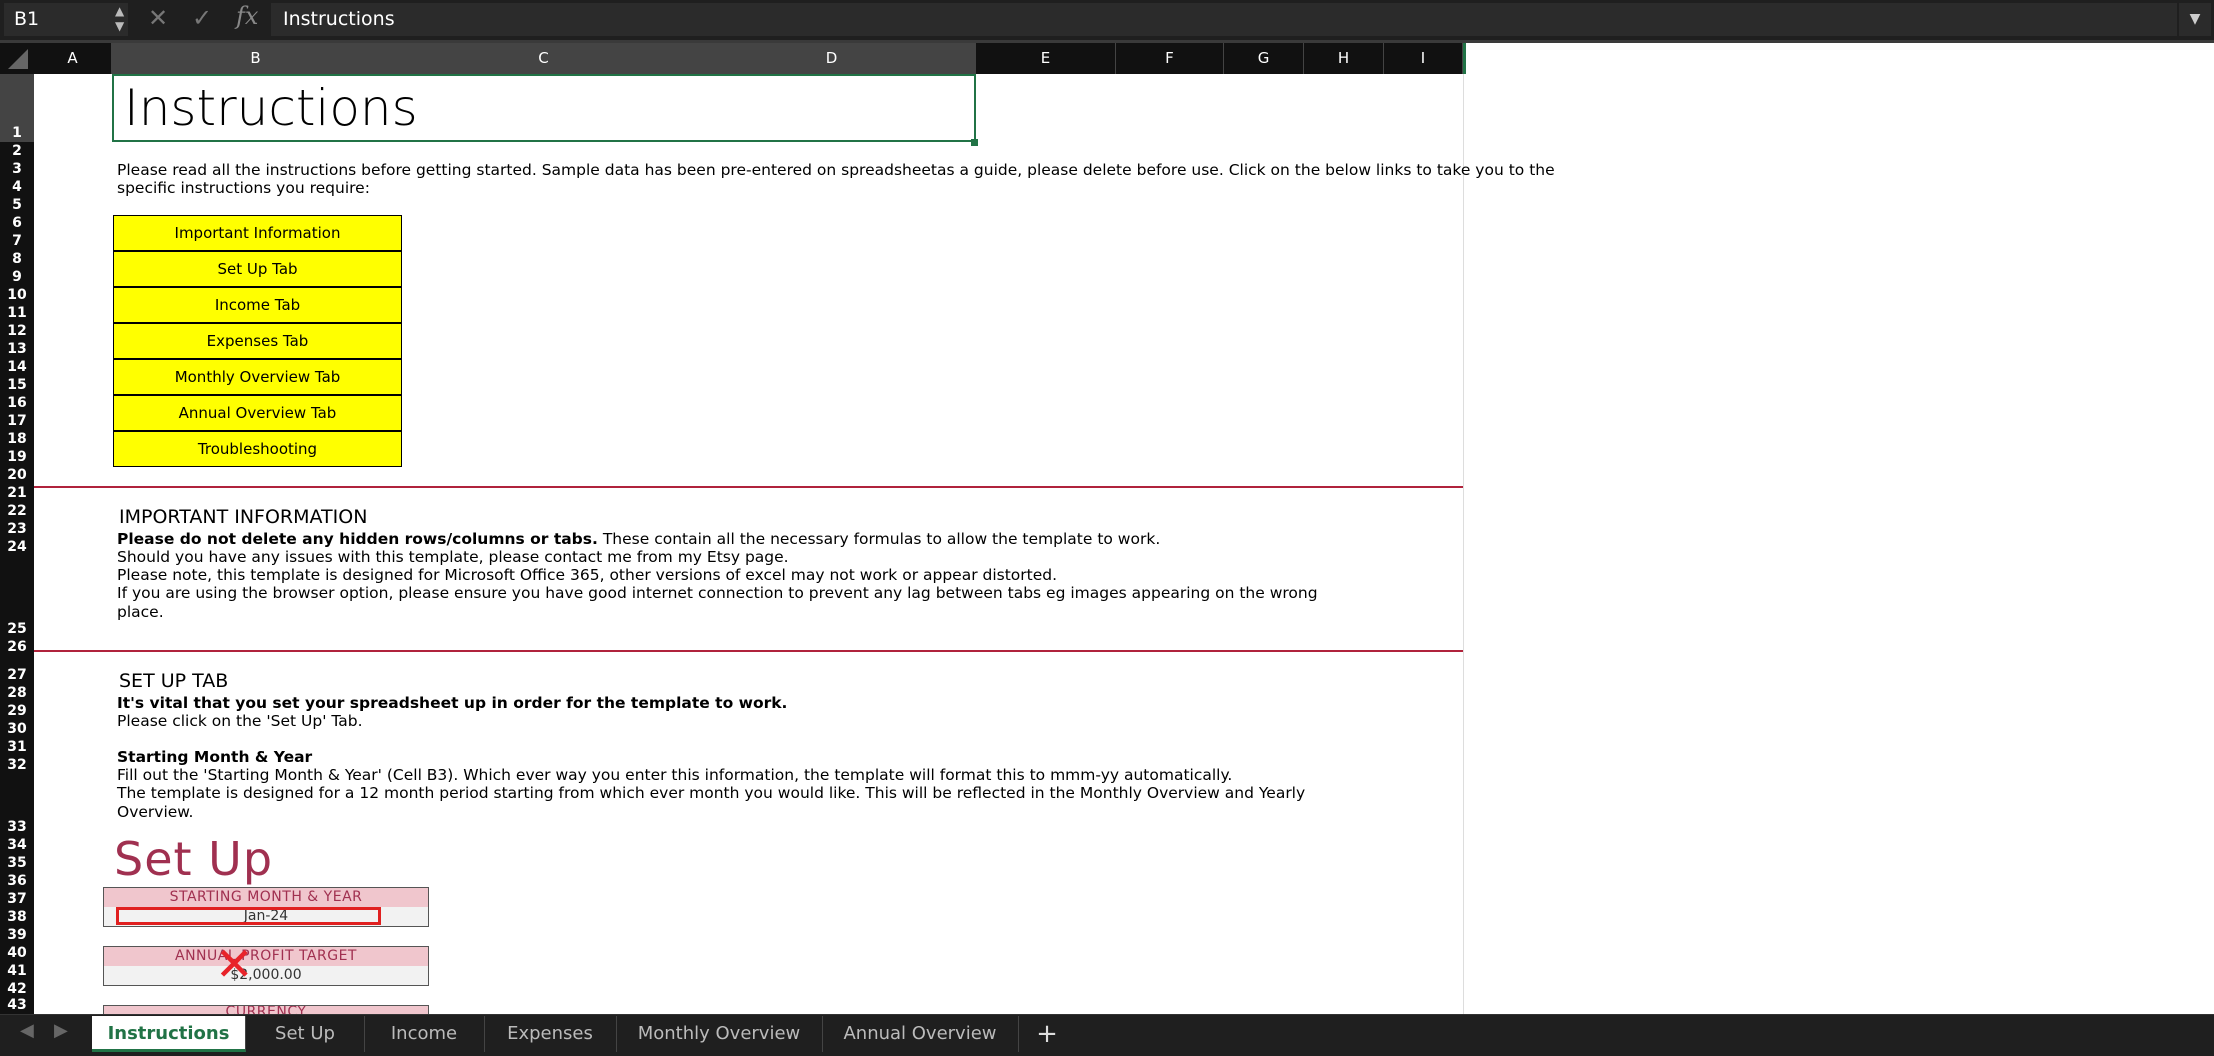  What do you see at coordinates (256, 58) in the screenshot?
I see `column-header-b: B` at bounding box center [256, 58].